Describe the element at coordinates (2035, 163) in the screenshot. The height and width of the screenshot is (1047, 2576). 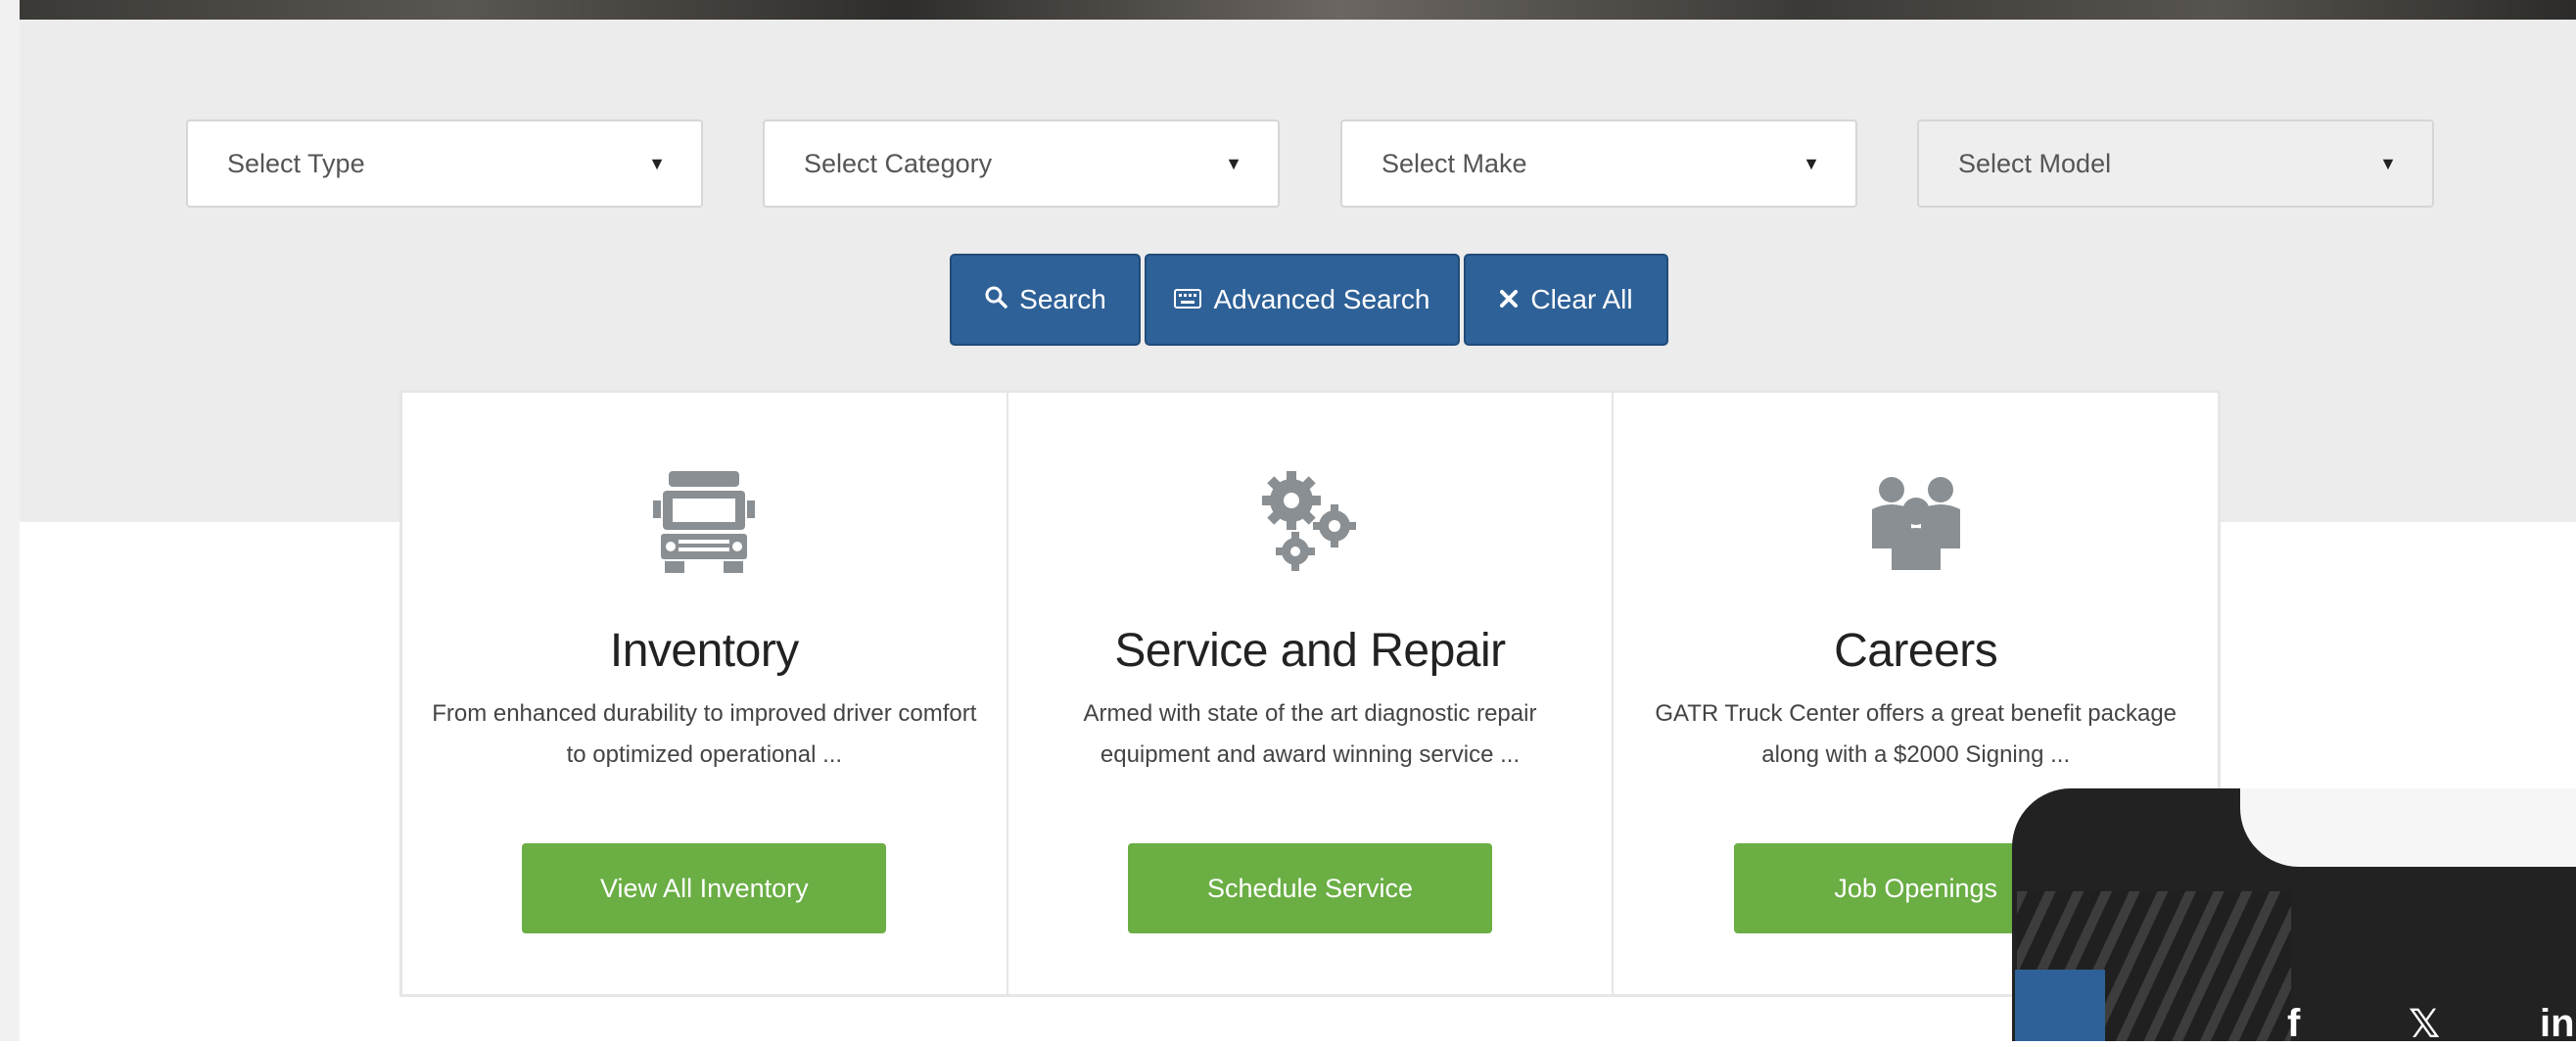
I see `select-model-label: Select Model` at that location.